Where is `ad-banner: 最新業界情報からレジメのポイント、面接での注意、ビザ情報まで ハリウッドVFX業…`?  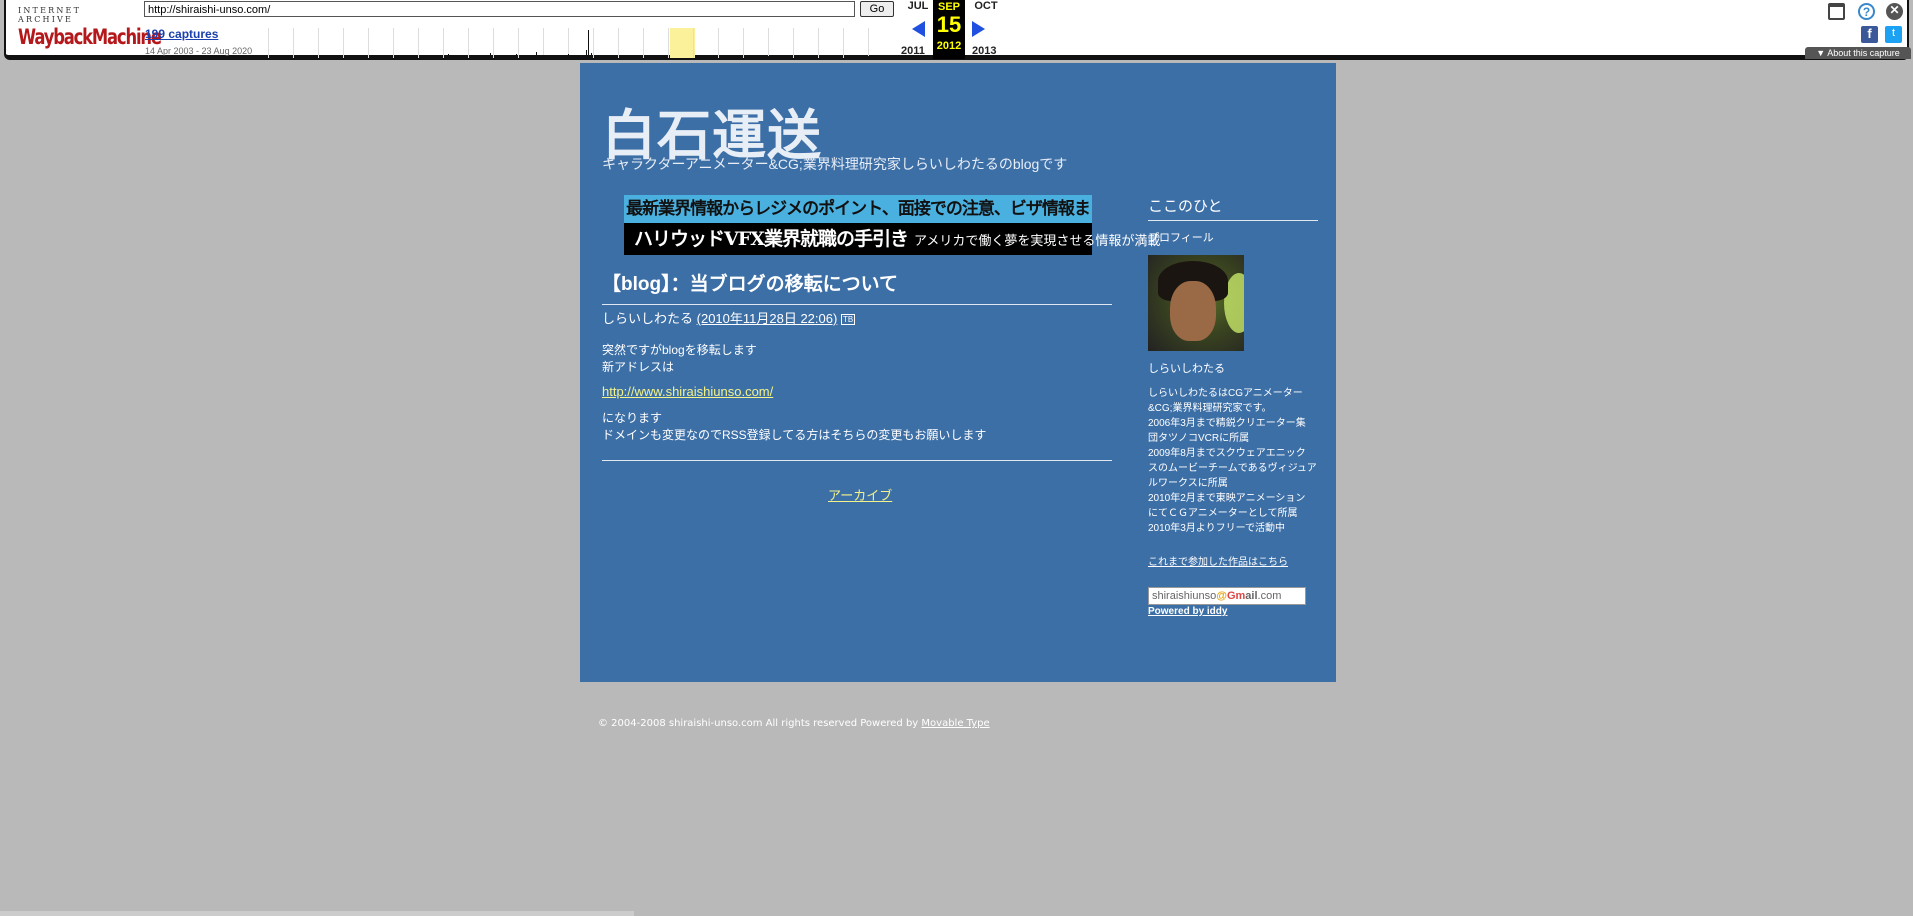
ad-banner: 最新業界情報からレジメのポイント、面接での注意、ビザ情報まで ハリウッドVFX業… is located at coordinates (892, 225).